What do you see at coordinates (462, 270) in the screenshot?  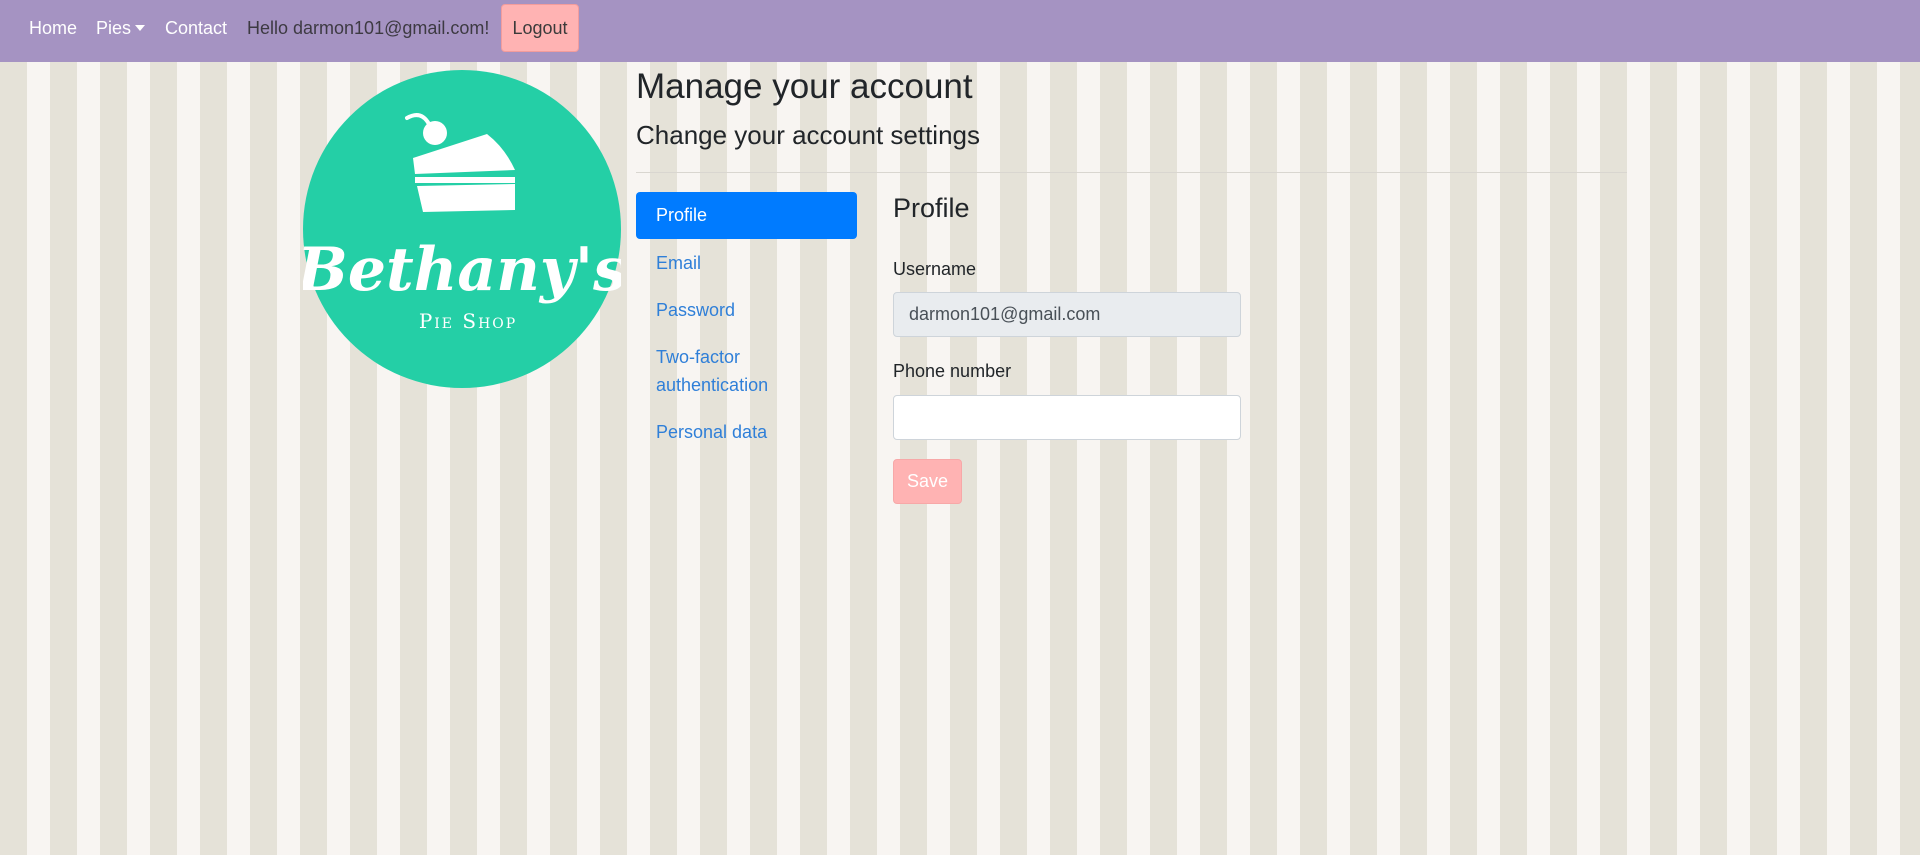 I see `logo-name: Bethany's` at bounding box center [462, 270].